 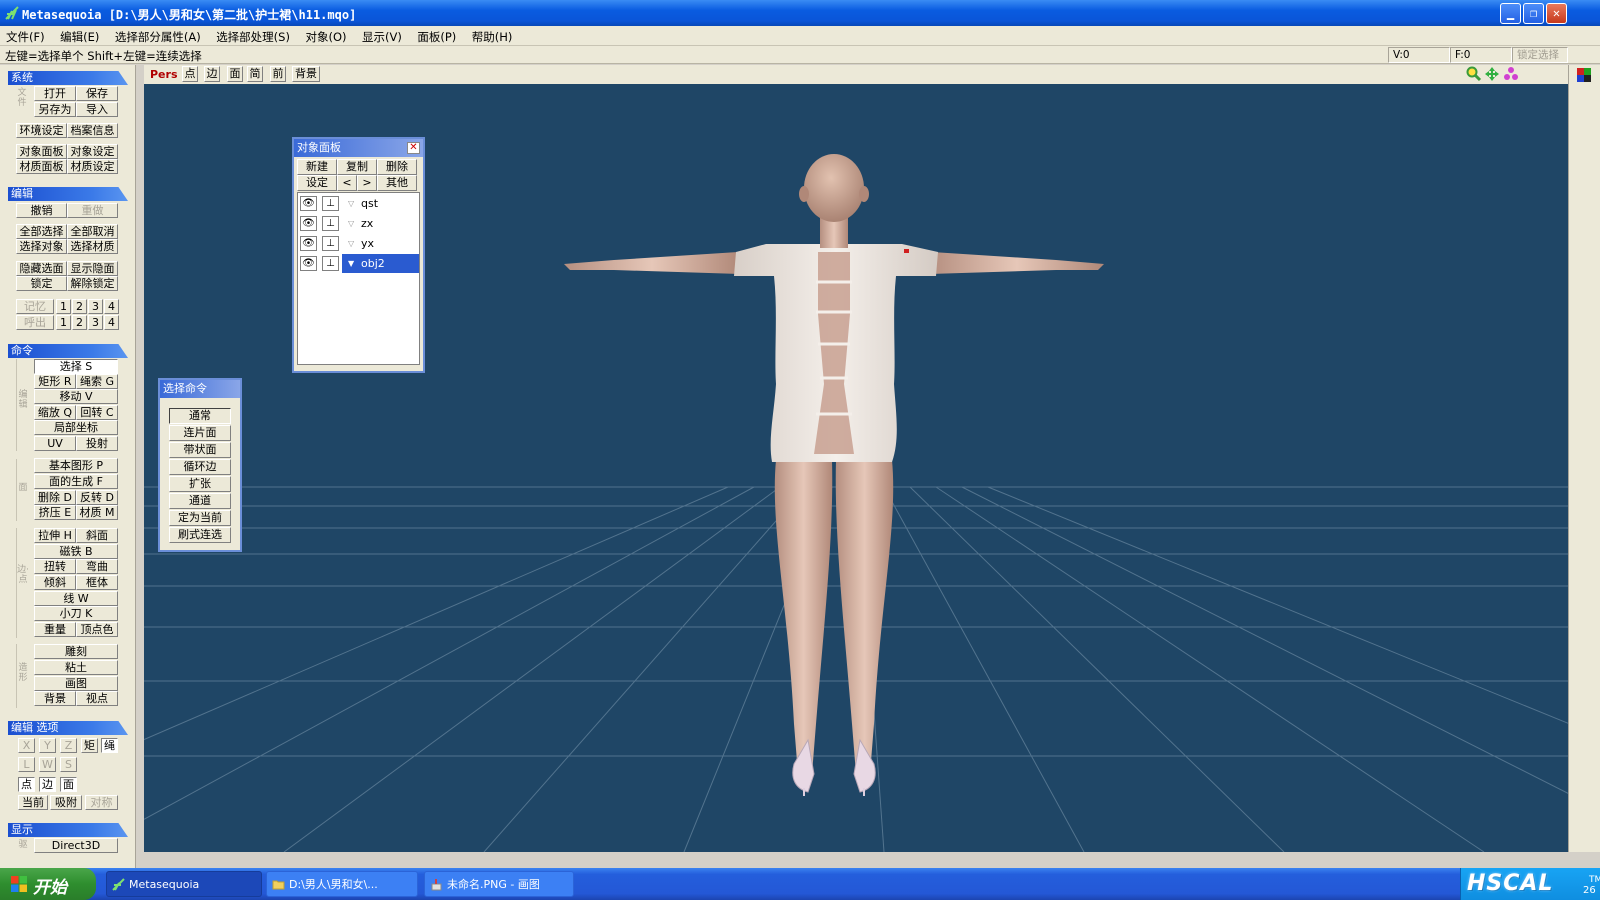 I want to click on axis-z-toggle: Z, so click(x=68, y=745).